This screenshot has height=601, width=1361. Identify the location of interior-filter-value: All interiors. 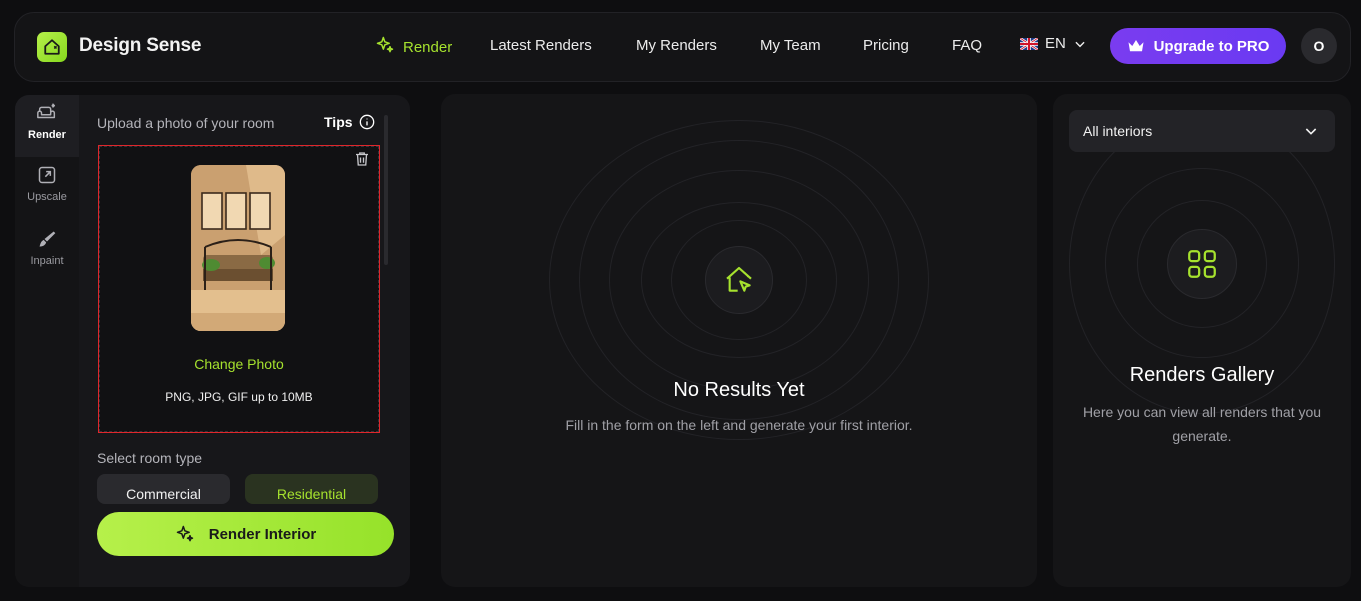
(1118, 131).